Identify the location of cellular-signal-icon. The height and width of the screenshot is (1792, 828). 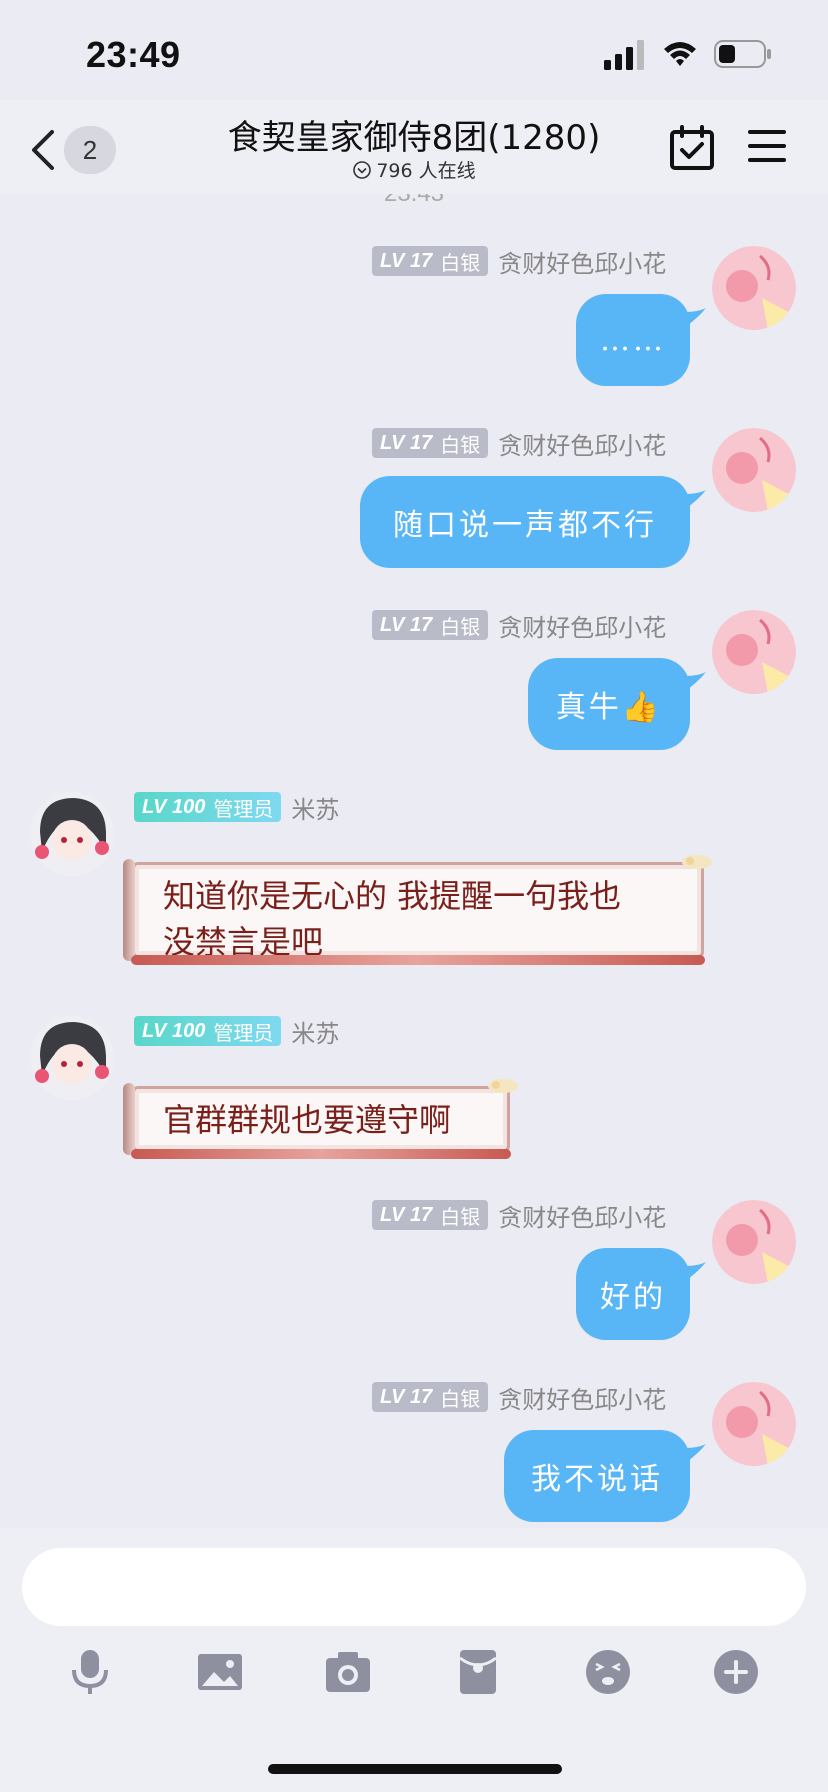
(624, 55).